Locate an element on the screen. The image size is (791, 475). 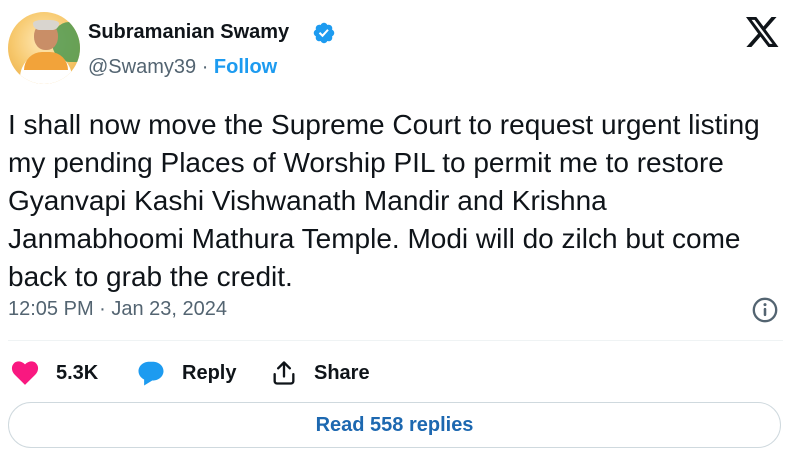
share-button: Share is located at coordinates (320, 373).